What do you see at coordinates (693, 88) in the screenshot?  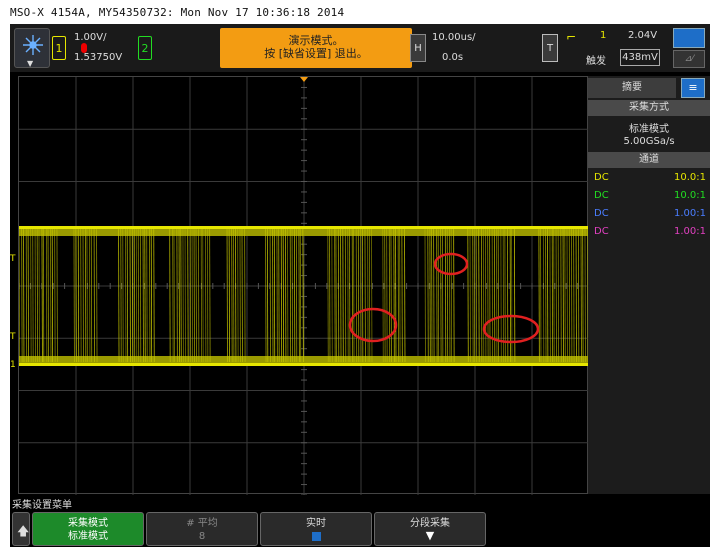 I see `list-icon: ≡` at bounding box center [693, 88].